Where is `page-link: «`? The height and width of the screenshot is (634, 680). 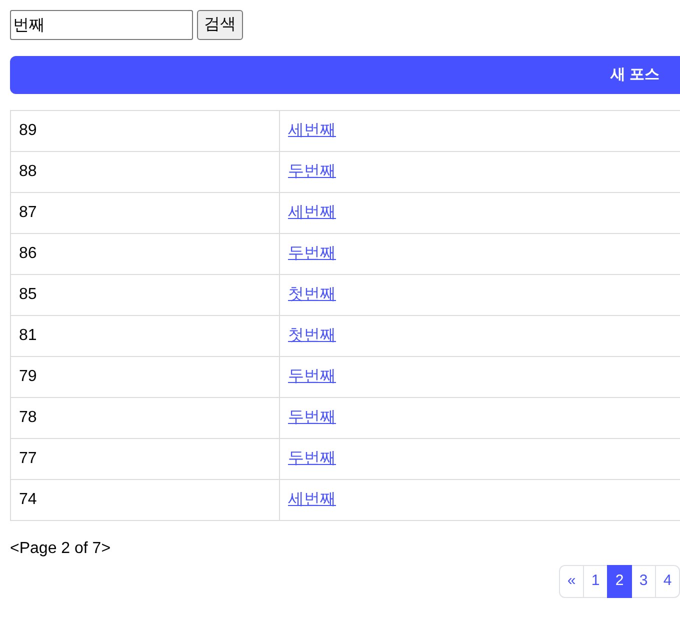 page-link: « is located at coordinates (571, 581).